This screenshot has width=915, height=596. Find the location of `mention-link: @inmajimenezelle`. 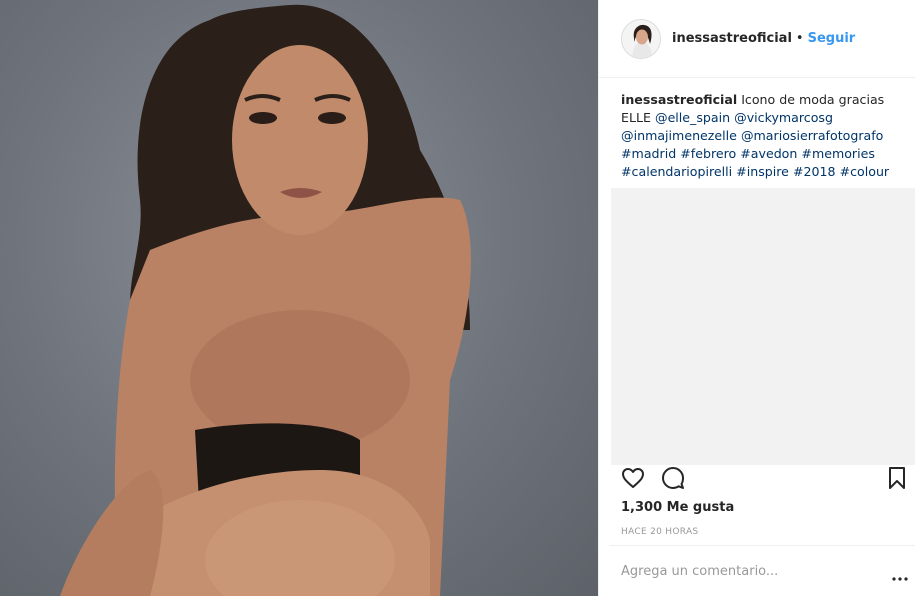

mention-link: @inmajimenezelle is located at coordinates (679, 135).